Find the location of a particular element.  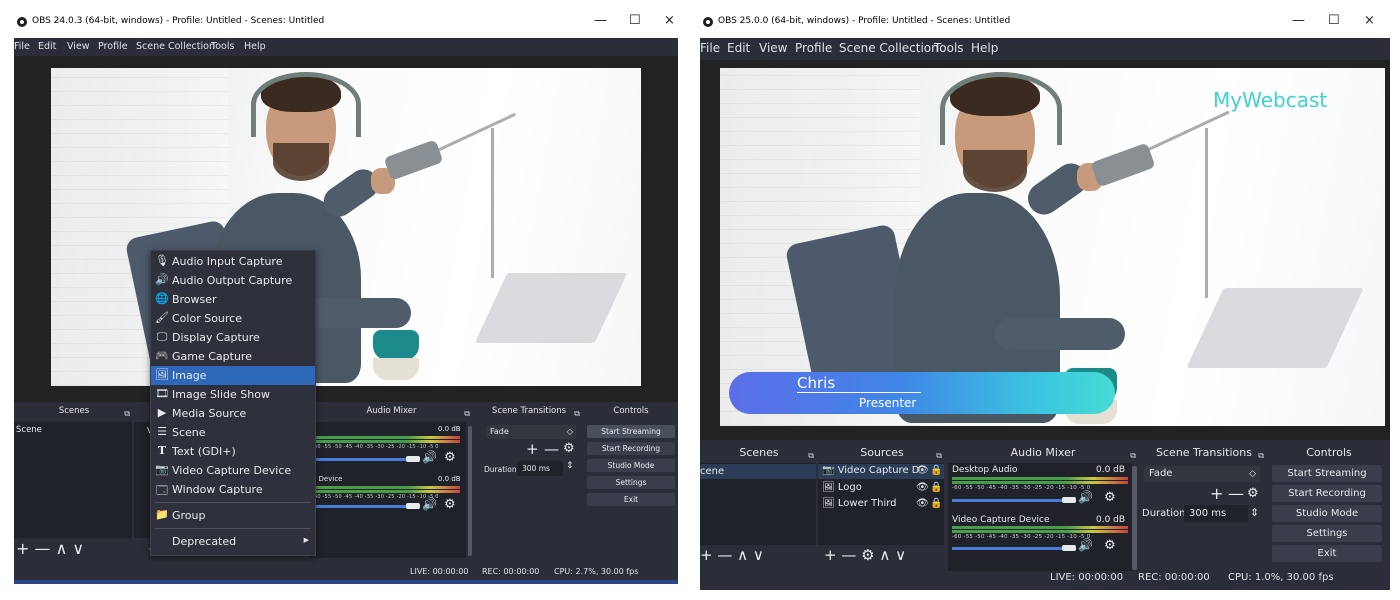

source-item-logo: 🖼 Logo is located at coordinates (842, 487).